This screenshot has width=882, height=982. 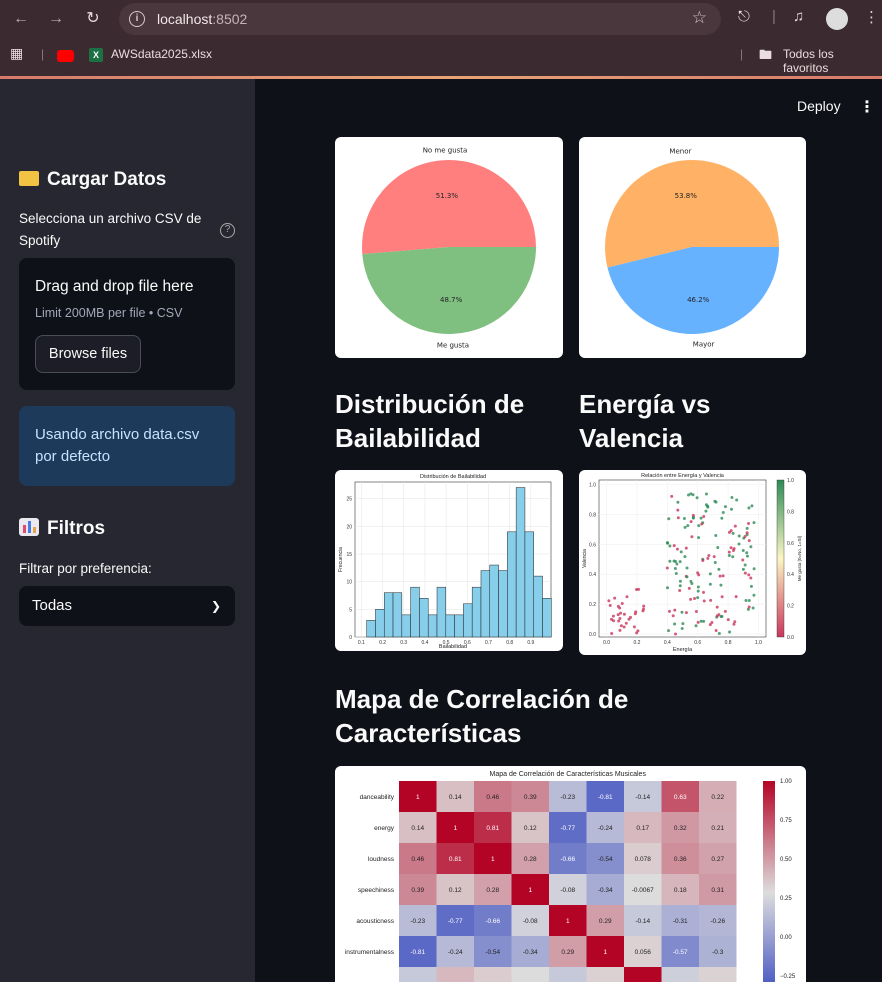 What do you see at coordinates (680, 828) in the screenshot?
I see `heatmap-value-label: 0.32` at bounding box center [680, 828].